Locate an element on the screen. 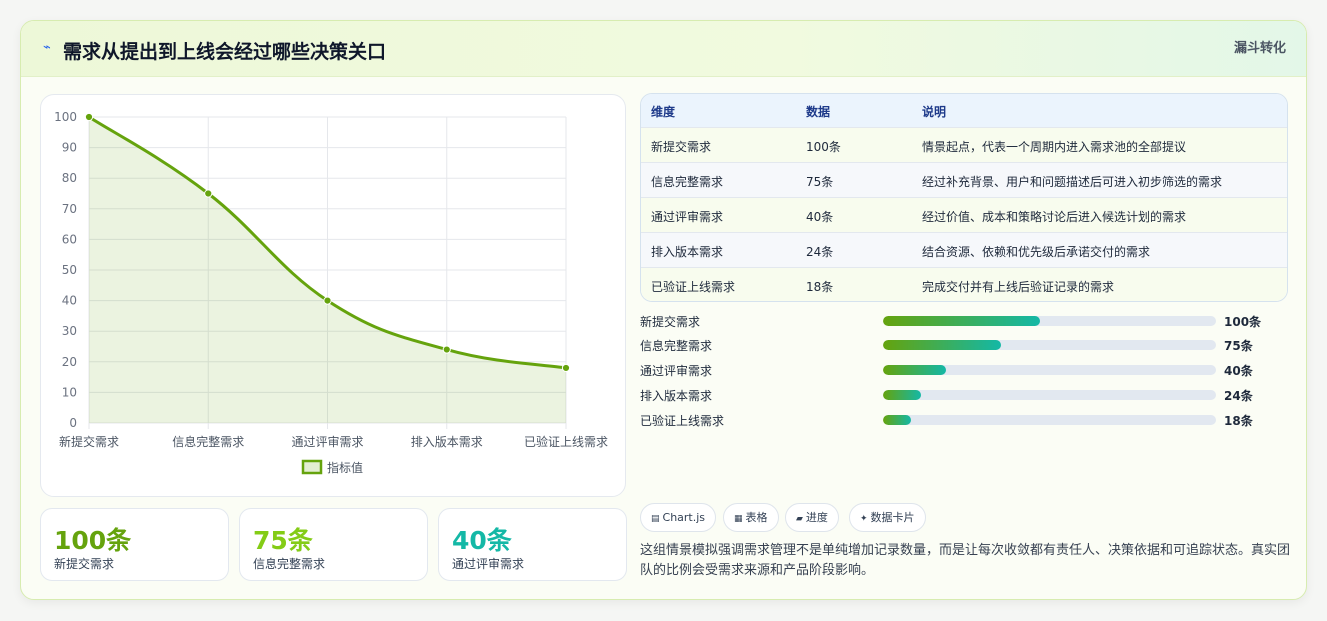 The height and width of the screenshot is (621, 1327). progress-value: 18条 is located at coordinates (1238, 421).